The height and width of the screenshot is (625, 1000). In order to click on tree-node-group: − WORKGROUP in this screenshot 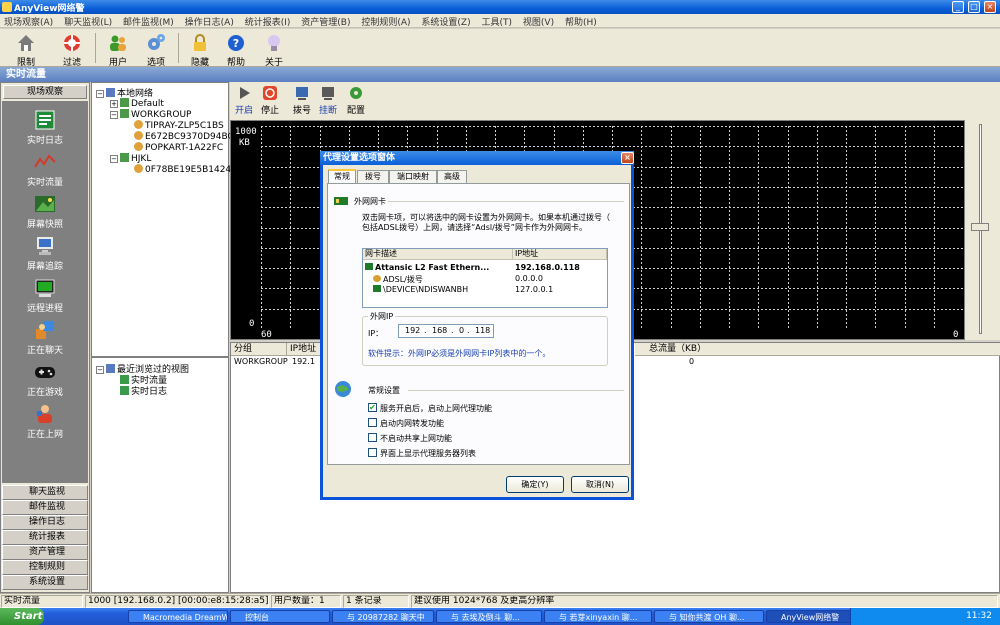, I will do `click(150, 114)`.